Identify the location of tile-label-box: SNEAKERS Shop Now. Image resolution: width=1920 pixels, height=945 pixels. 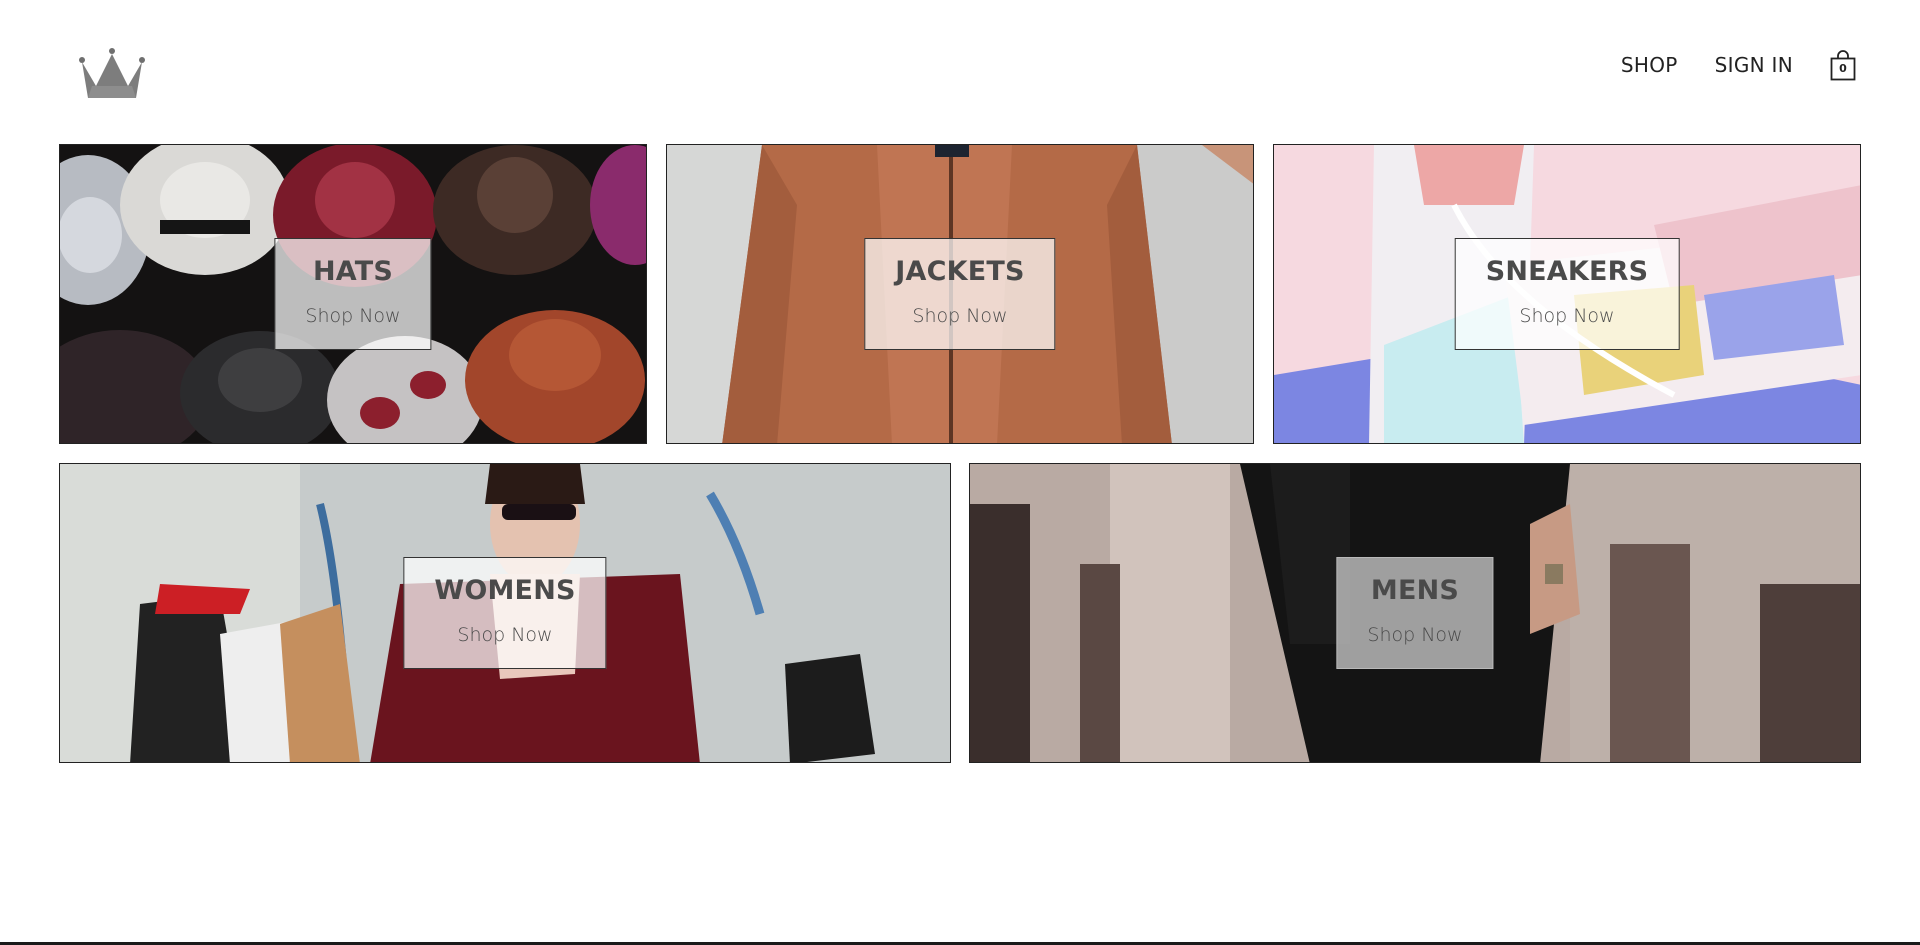
(1567, 294).